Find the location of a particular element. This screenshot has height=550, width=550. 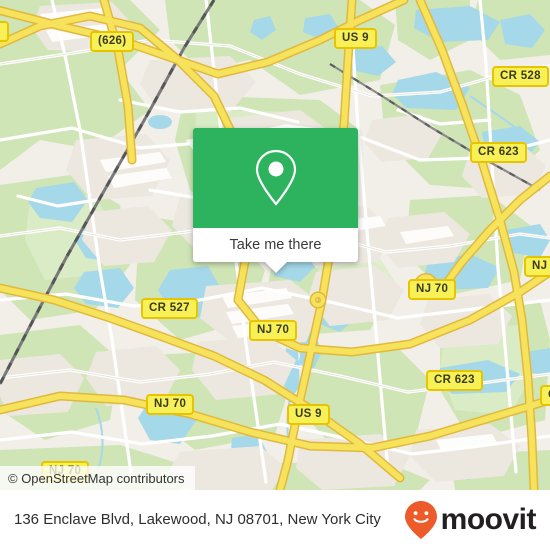

shield-nj-70-center: NJ 70 is located at coordinates (273, 330).